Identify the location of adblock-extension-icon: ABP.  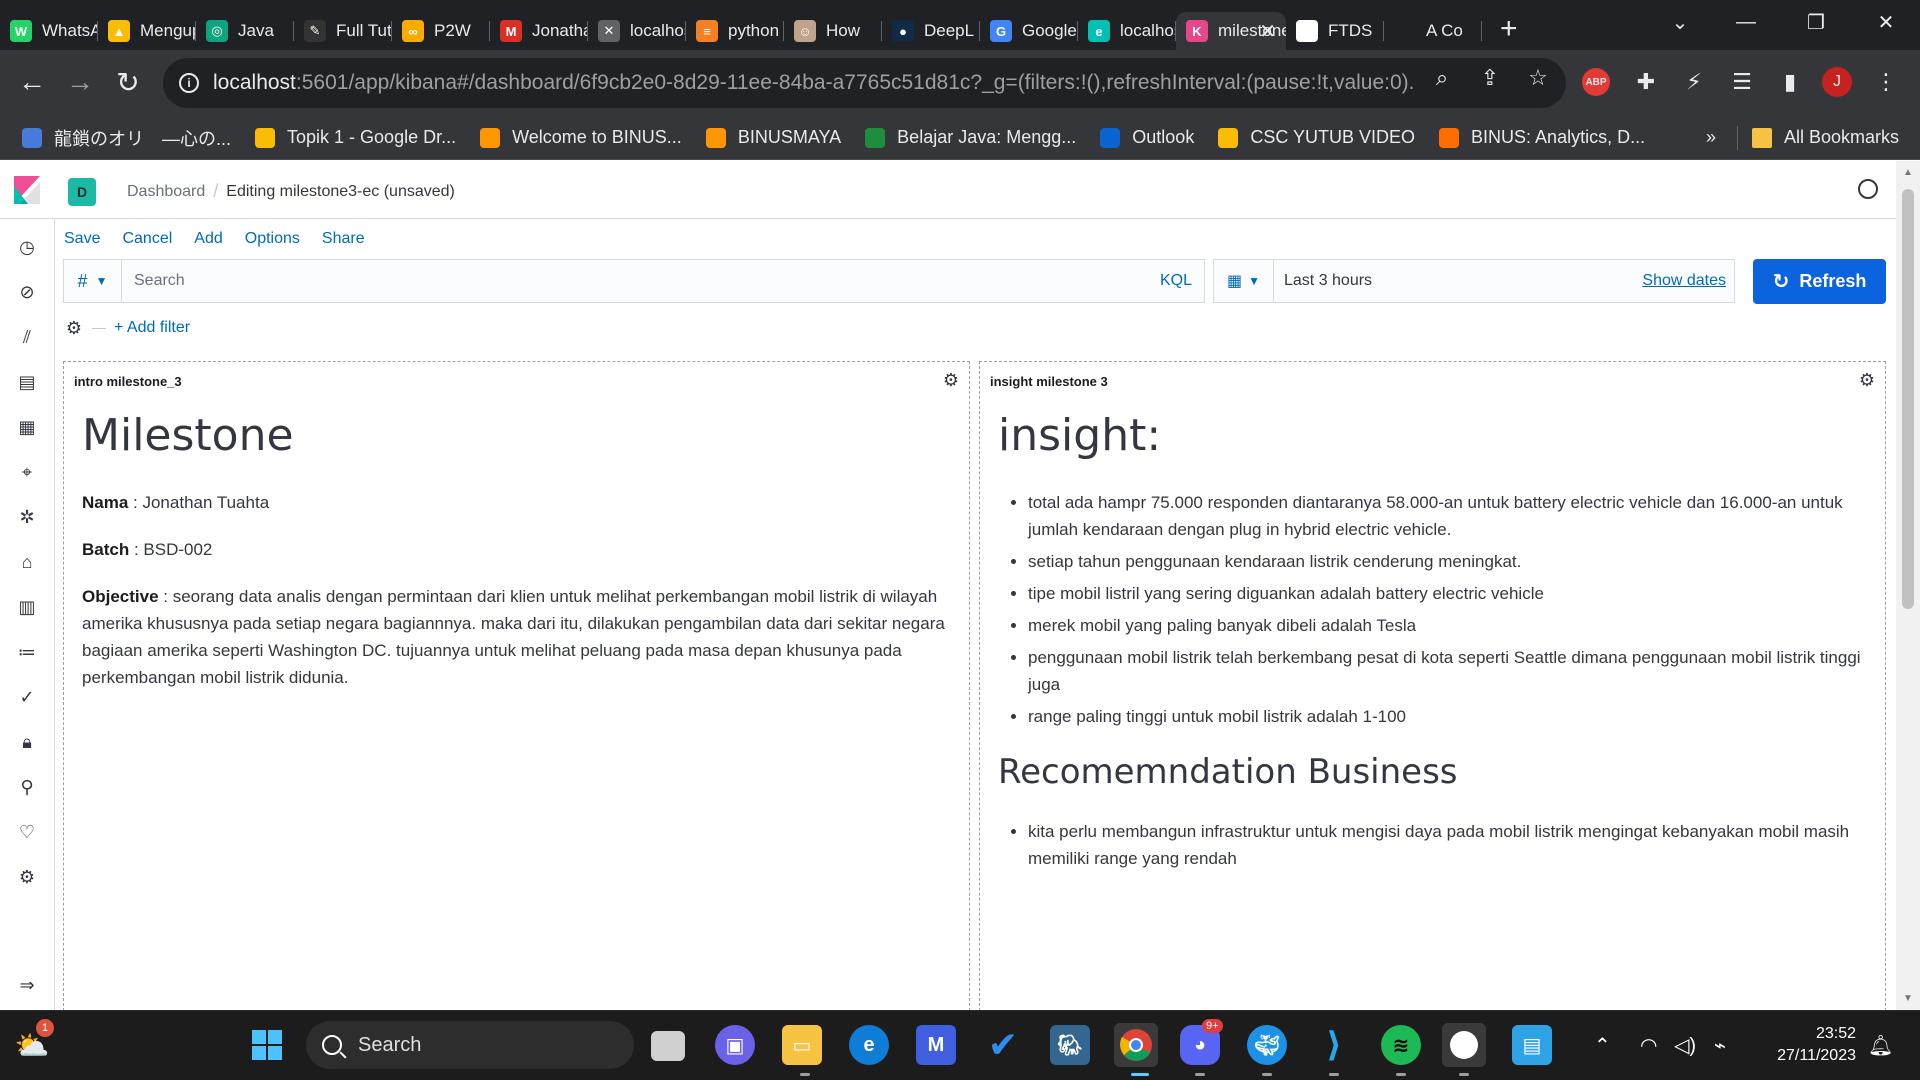
(1596, 82).